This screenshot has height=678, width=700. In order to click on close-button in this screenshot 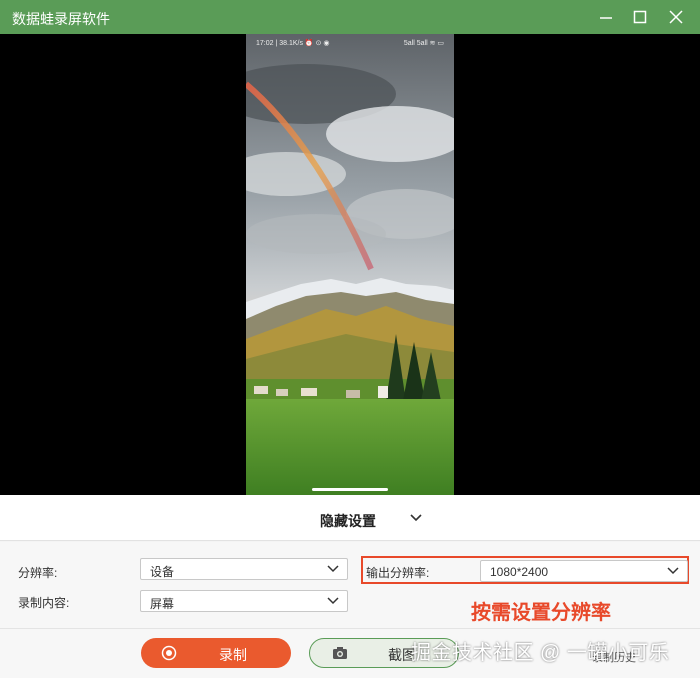, I will do `click(676, 17)`.